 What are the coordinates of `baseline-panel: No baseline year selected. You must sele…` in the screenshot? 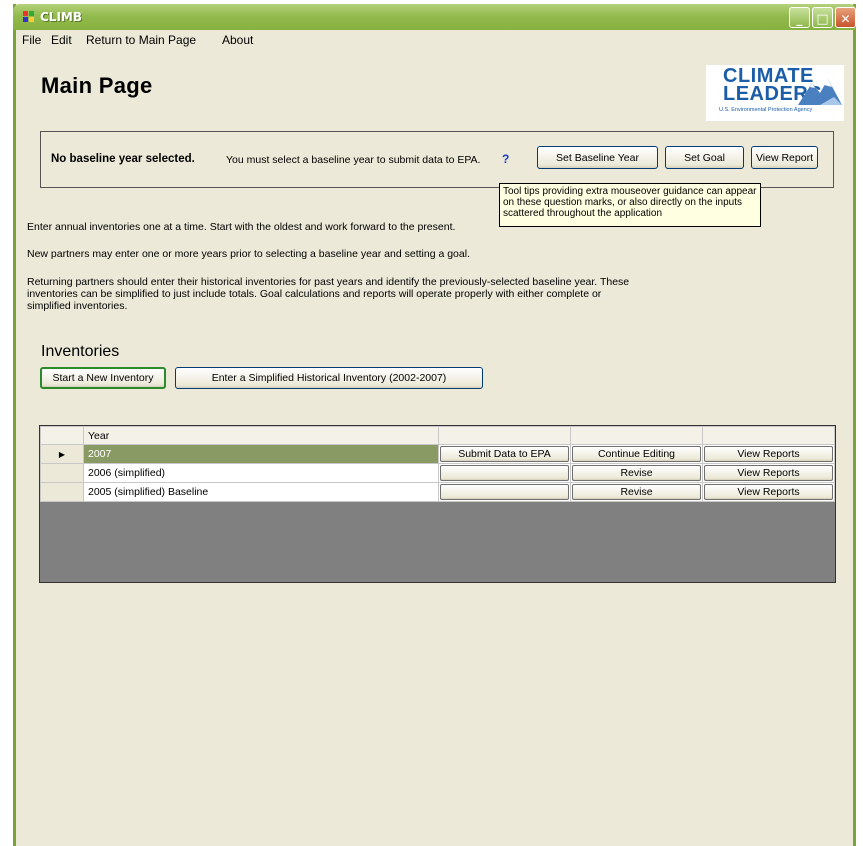 It's located at (437, 159).